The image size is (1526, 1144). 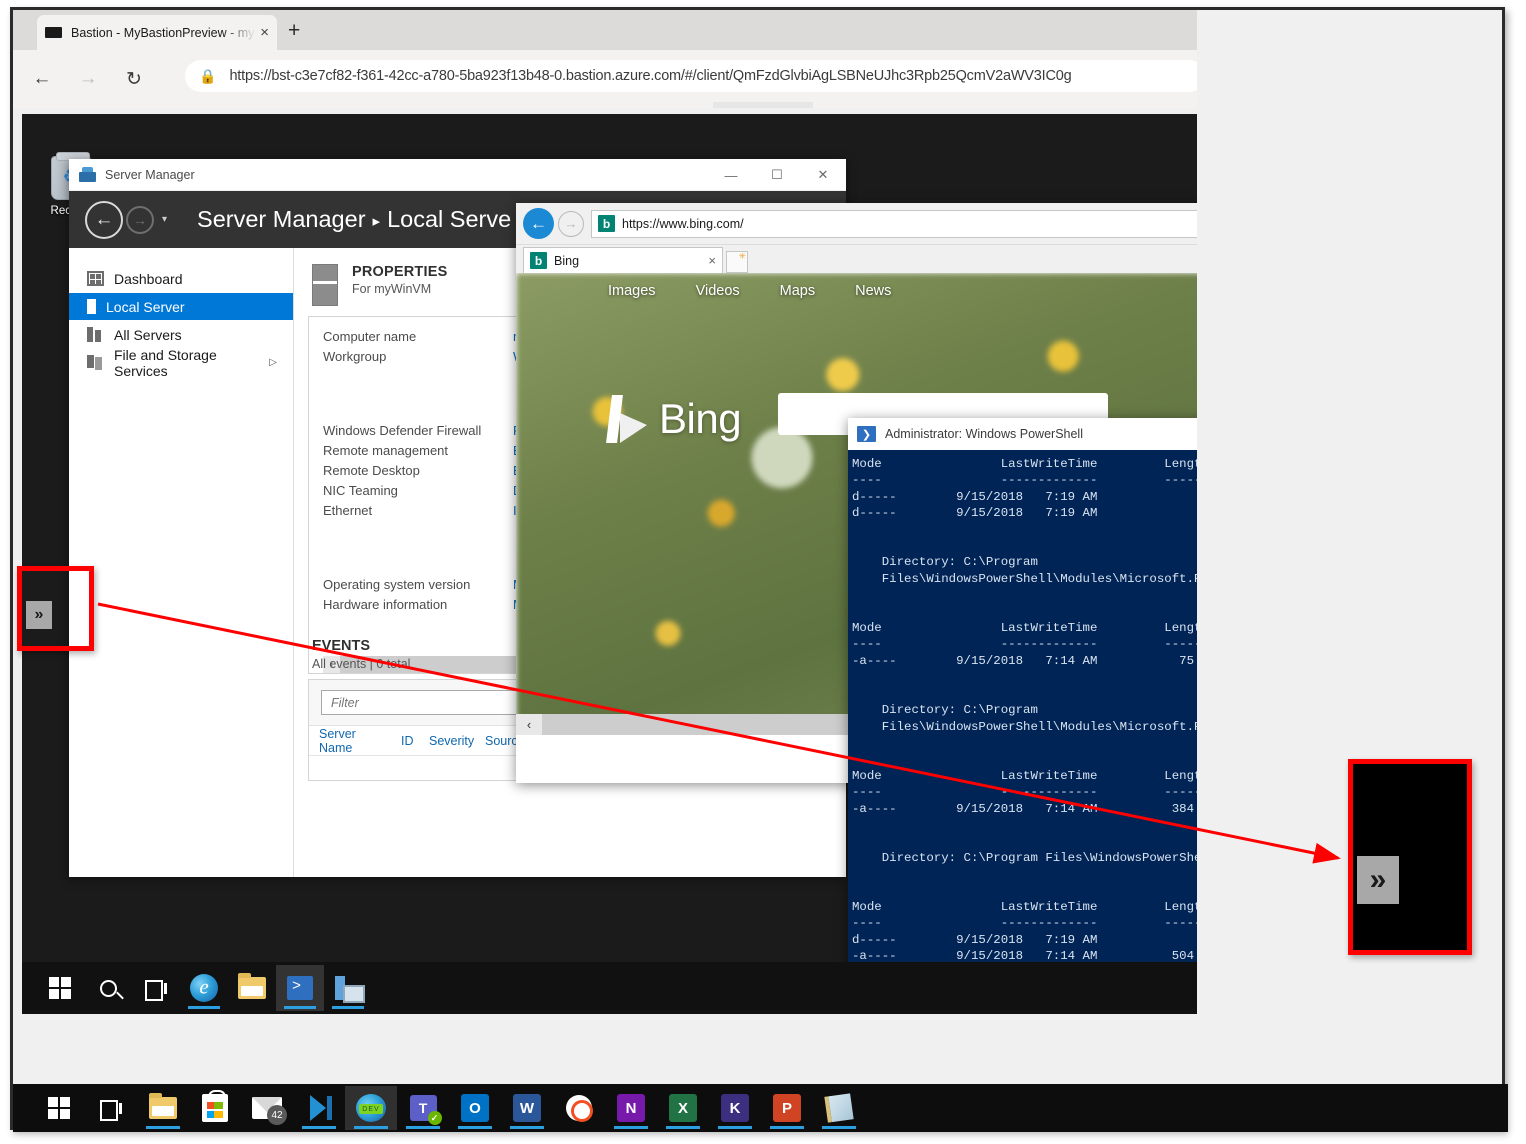 I want to click on vm-start-button, so click(x=60, y=988).